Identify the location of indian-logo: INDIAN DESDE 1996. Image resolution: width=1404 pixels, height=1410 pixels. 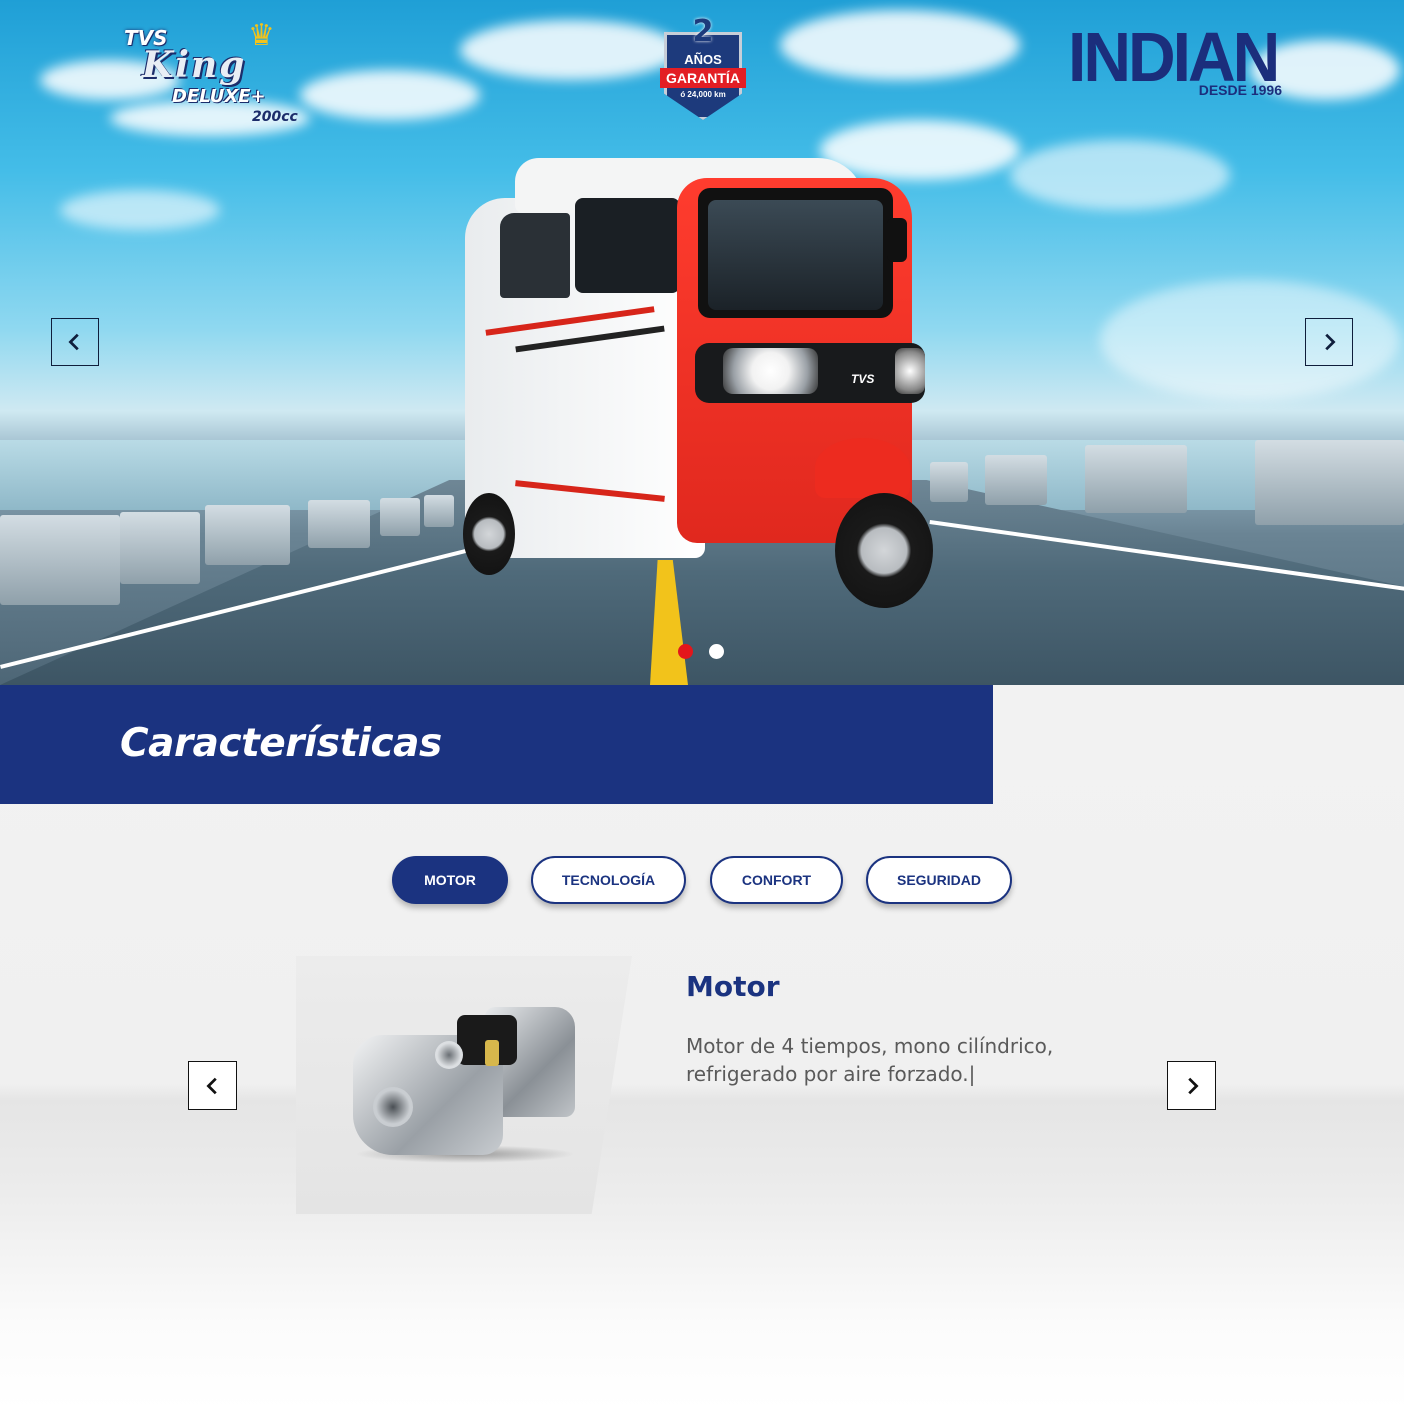
(1178, 61).